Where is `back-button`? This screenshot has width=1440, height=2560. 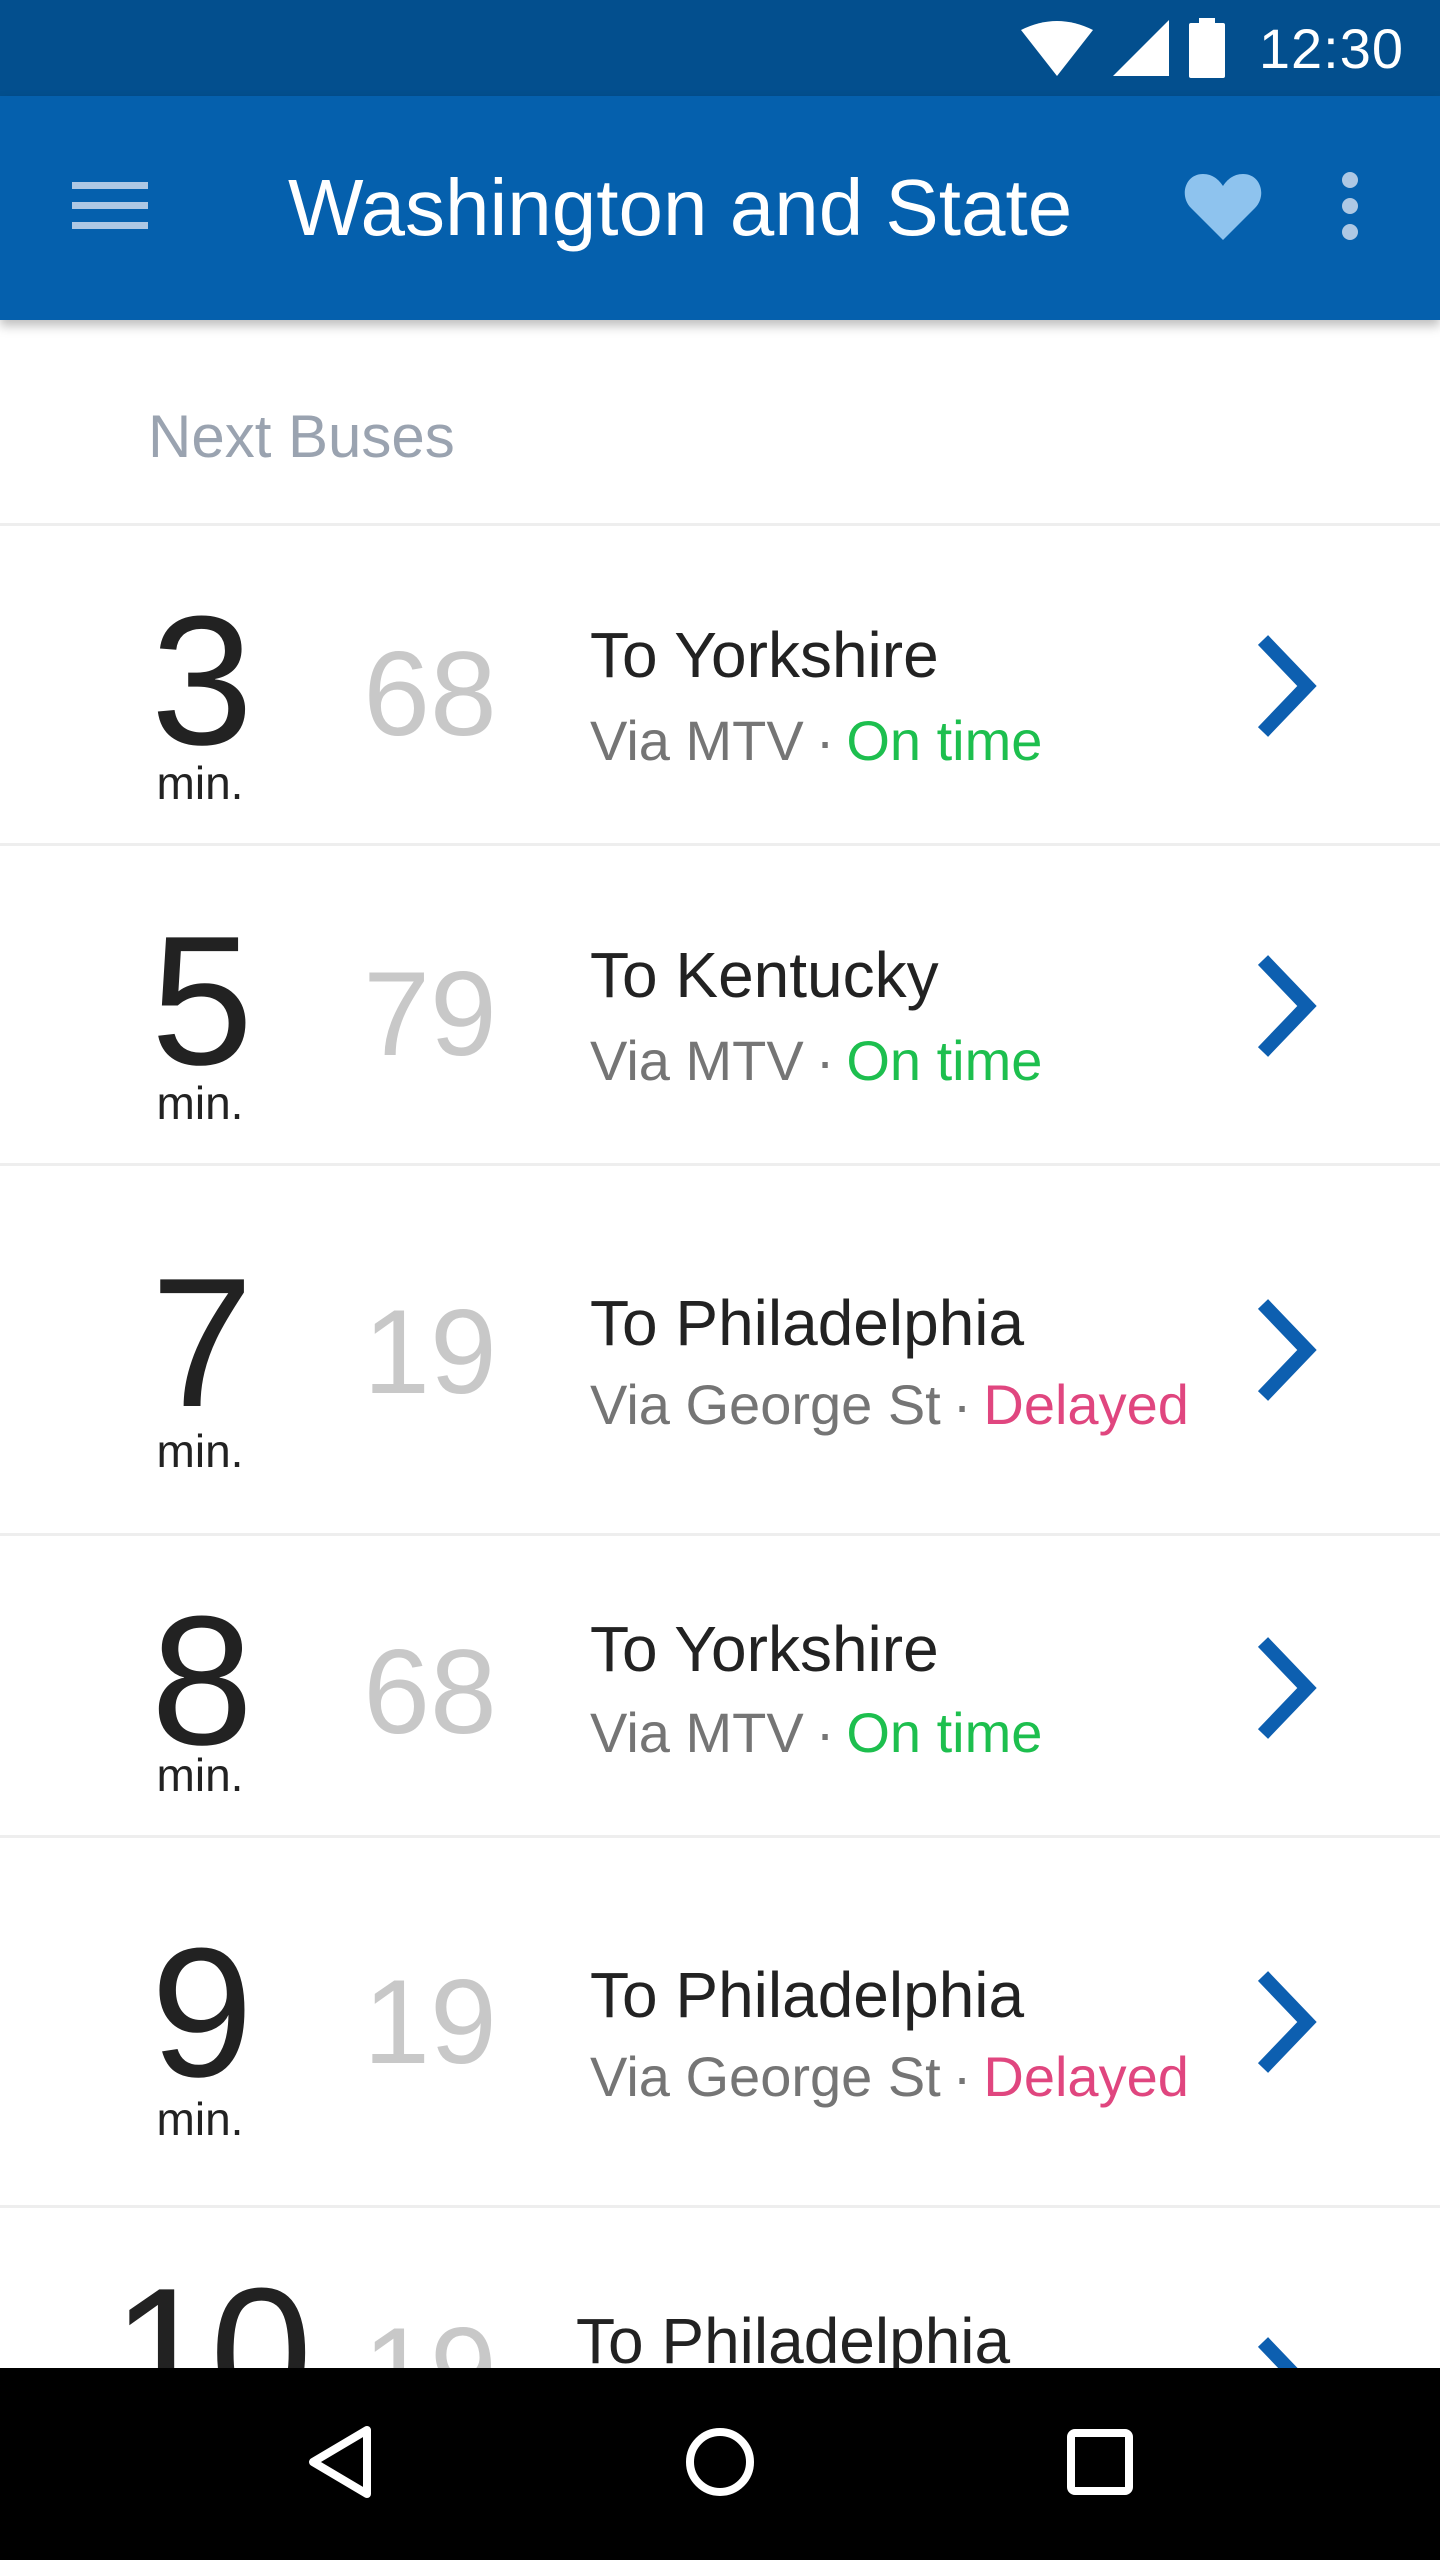
back-button is located at coordinates (340, 2464).